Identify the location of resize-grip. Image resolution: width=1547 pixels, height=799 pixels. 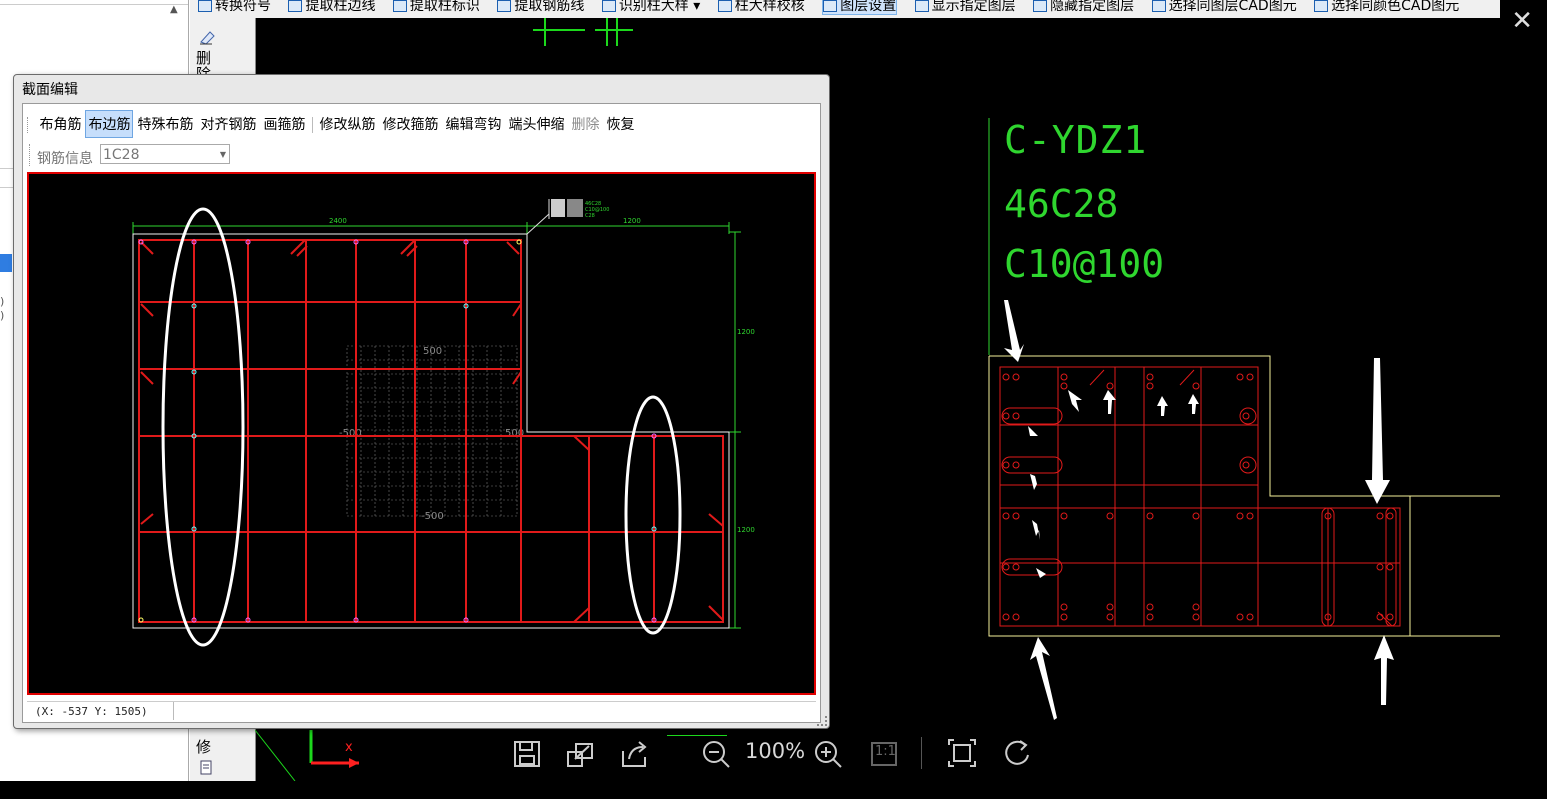
(822, 721).